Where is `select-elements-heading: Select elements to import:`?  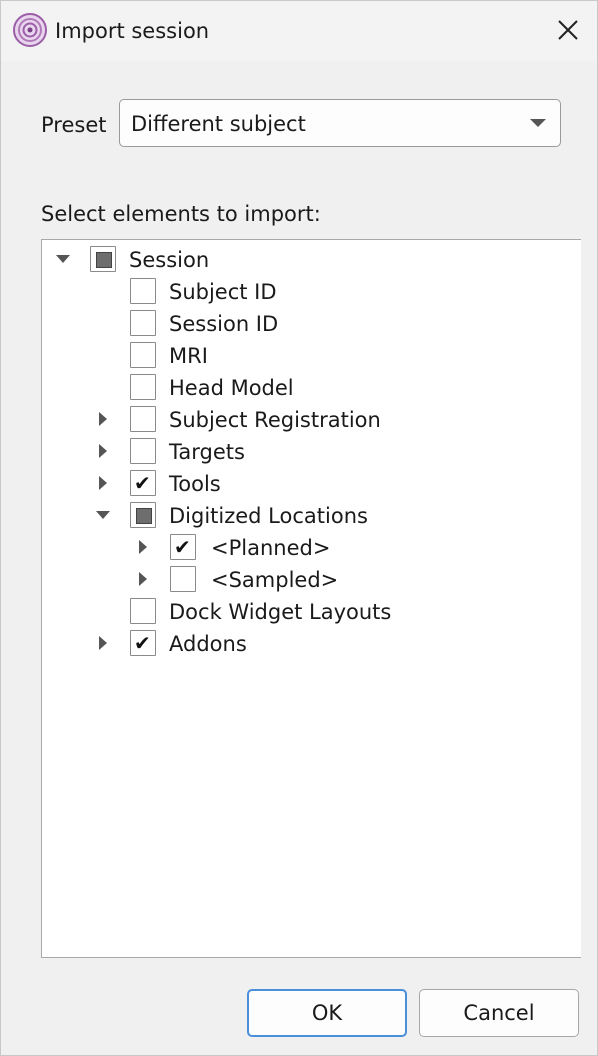 select-elements-heading: Select elements to import: is located at coordinates (181, 214).